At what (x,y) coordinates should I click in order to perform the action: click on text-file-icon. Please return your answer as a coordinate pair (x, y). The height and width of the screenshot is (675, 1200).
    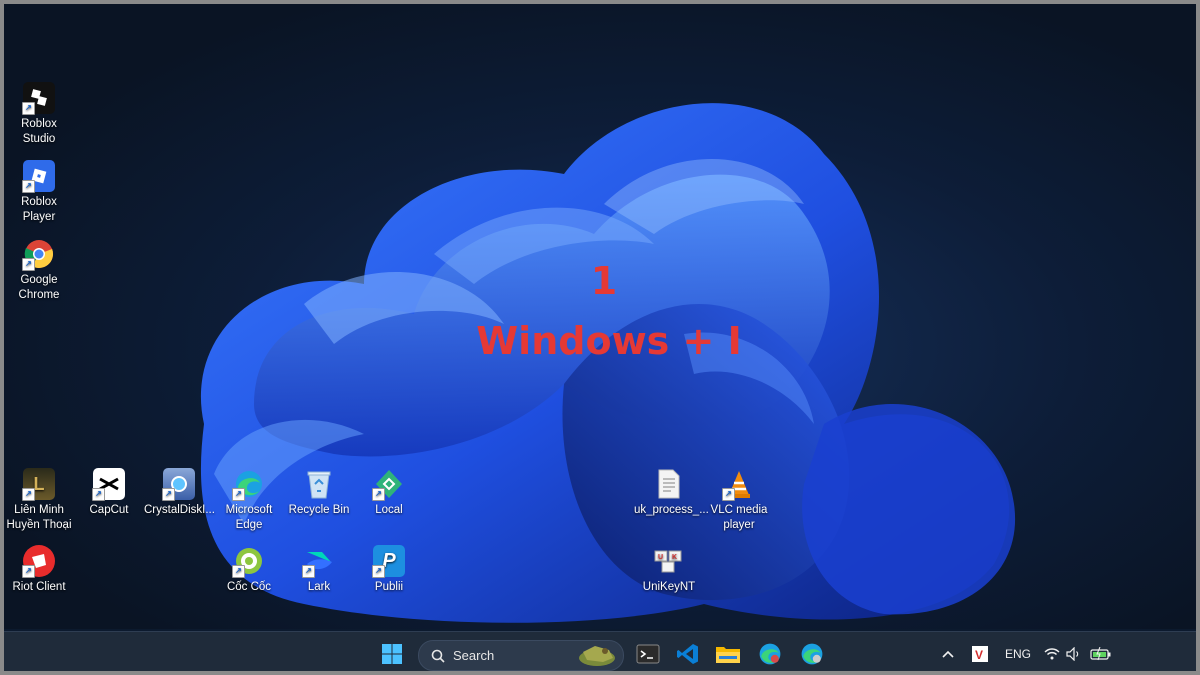
    Looking at the image, I should click on (669, 484).